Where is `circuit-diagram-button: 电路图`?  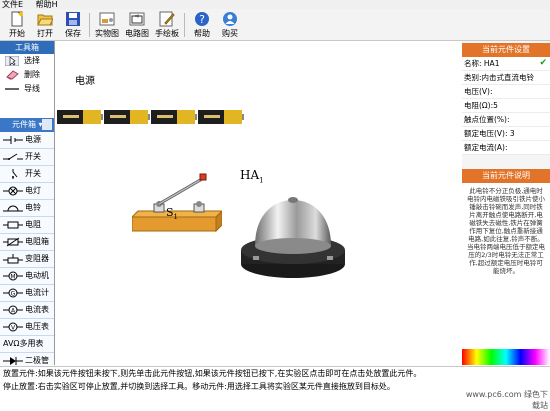
circuit-diagram-button: 电路图 is located at coordinates (137, 25).